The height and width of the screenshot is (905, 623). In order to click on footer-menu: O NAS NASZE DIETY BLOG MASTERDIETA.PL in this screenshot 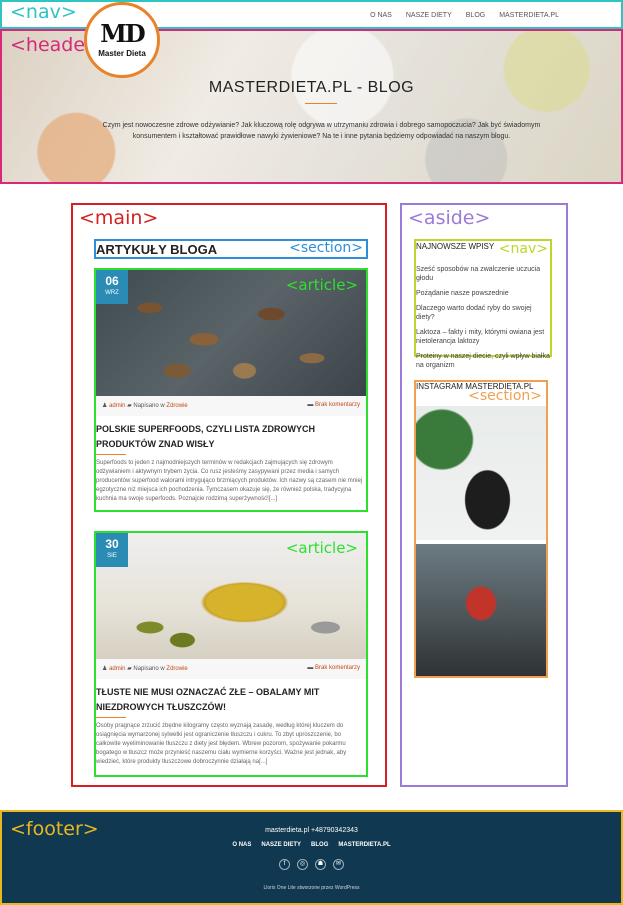, I will do `click(311, 845)`.